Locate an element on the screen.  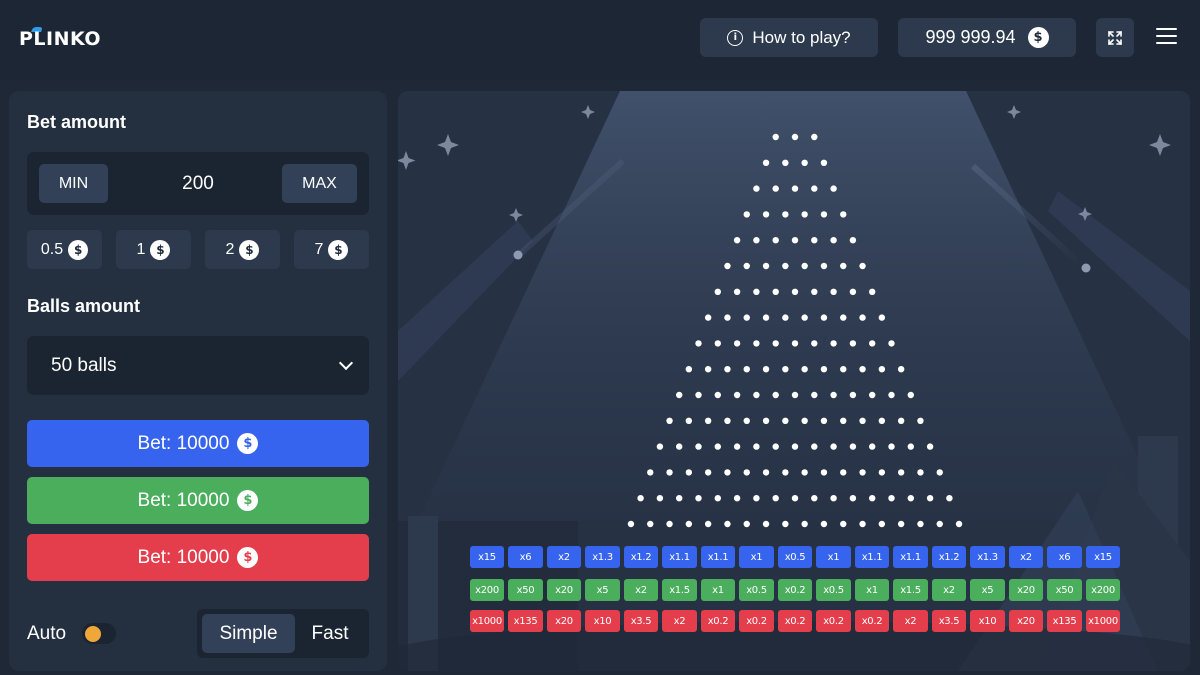
max-button: MAX is located at coordinates (319, 183).